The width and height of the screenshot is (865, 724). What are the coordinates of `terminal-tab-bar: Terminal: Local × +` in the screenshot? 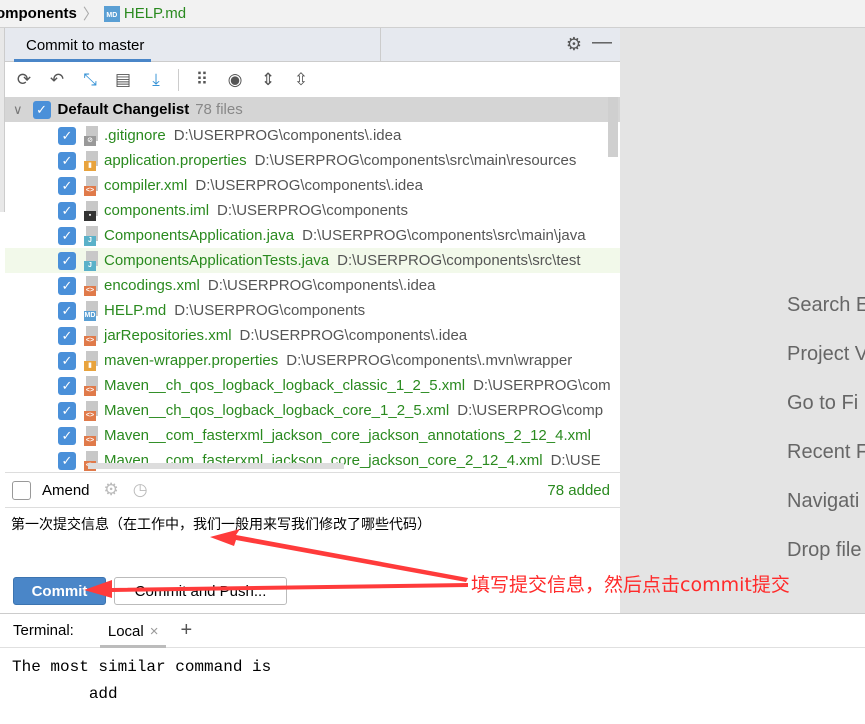 It's located at (432, 630).